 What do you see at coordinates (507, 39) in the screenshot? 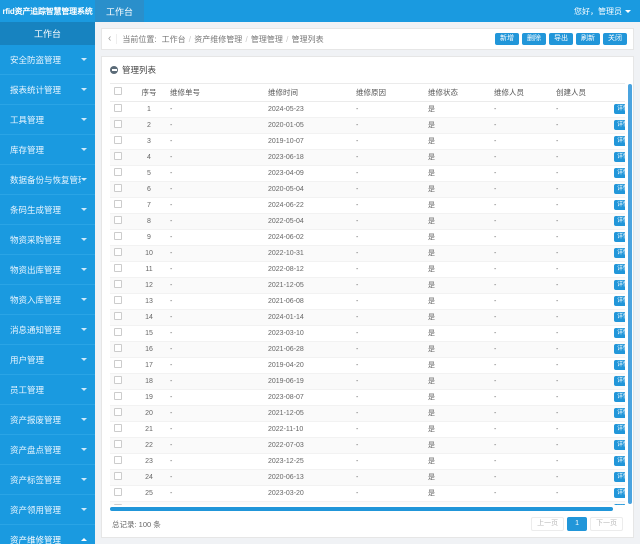
I see `toolbar-button-0: 新增` at bounding box center [507, 39].